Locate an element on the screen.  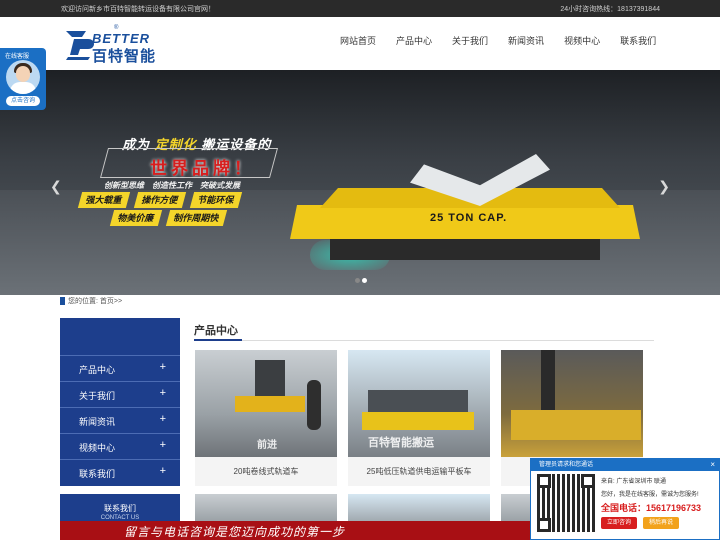
banner-tag: 强大载重 is located at coordinates (104, 200).